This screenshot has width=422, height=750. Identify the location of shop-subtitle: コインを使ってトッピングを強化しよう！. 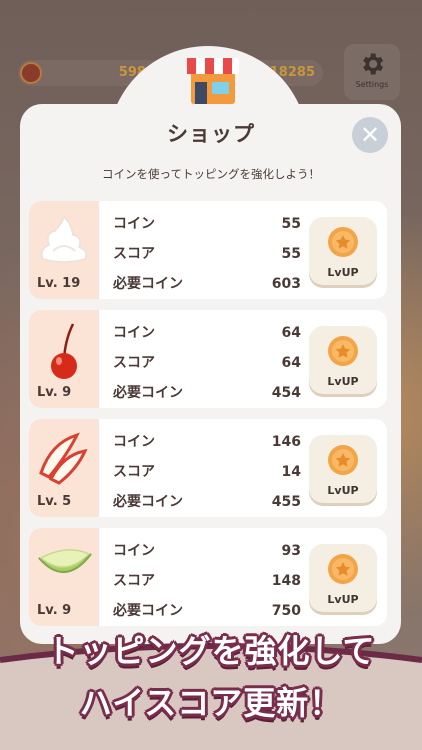
(211, 174).